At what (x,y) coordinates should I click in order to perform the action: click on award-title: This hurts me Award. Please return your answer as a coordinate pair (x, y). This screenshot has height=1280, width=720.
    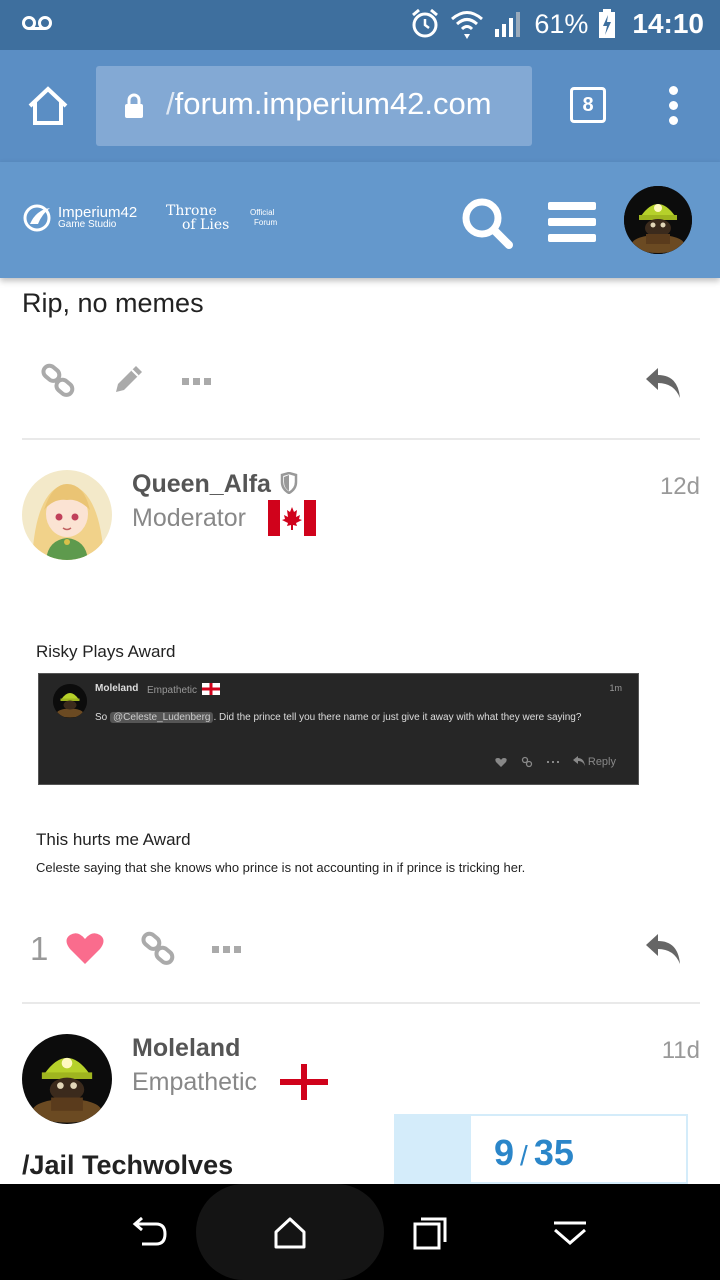
    Looking at the image, I should click on (113, 839).